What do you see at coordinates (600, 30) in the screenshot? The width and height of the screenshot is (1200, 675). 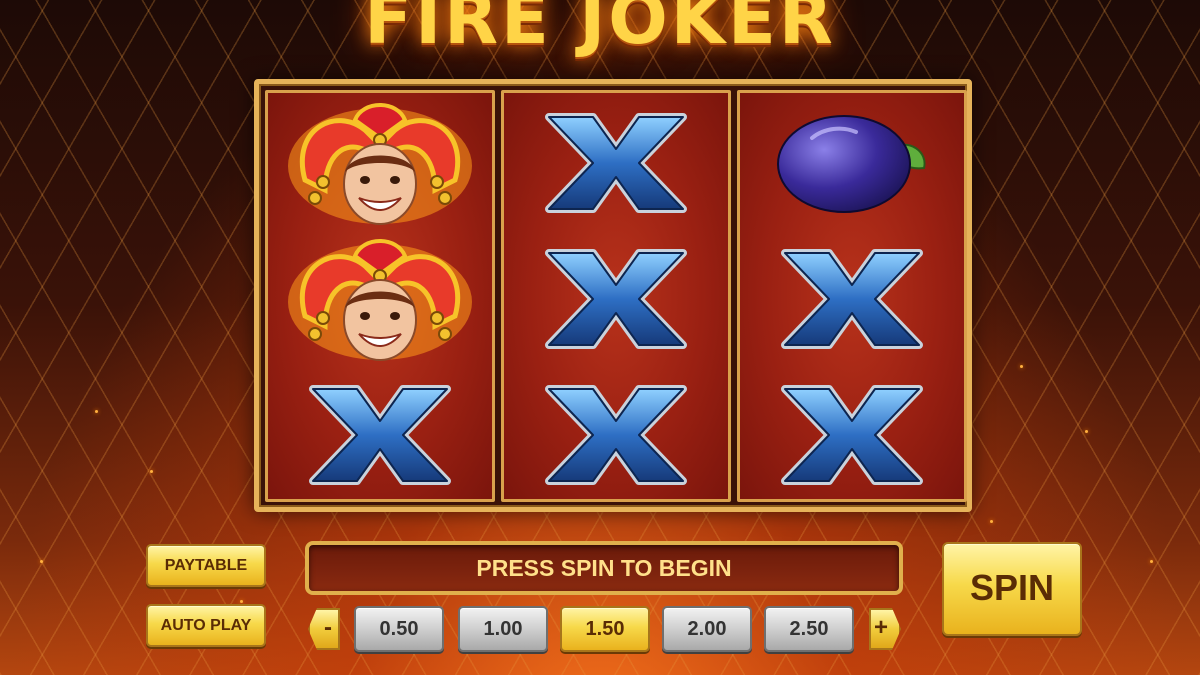 I see `game-title: FIRE JOKER` at bounding box center [600, 30].